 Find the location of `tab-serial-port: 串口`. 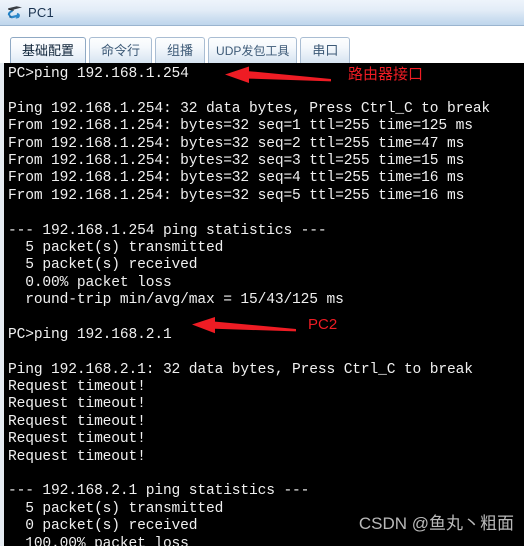

tab-serial-port: 串口 is located at coordinates (325, 50).